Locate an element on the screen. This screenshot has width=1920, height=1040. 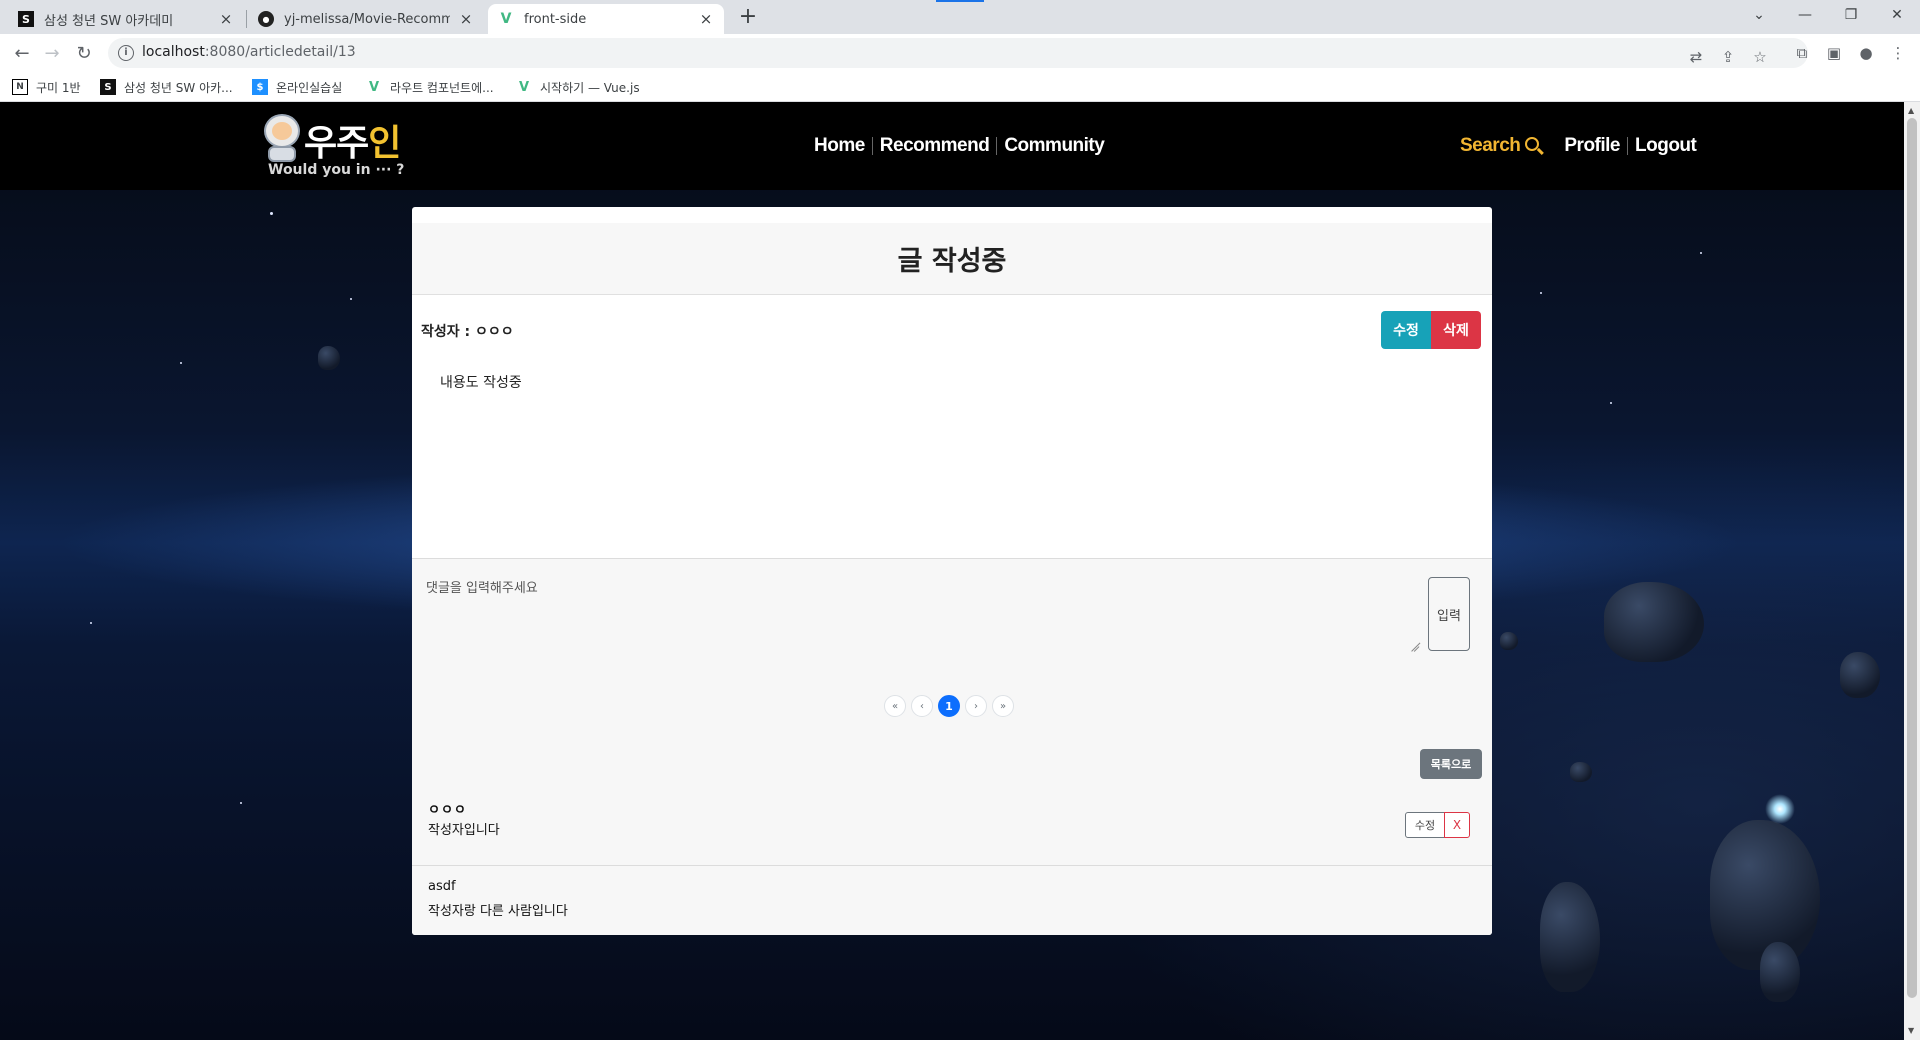
astronaut-logo-icon is located at coordinates (282, 138).